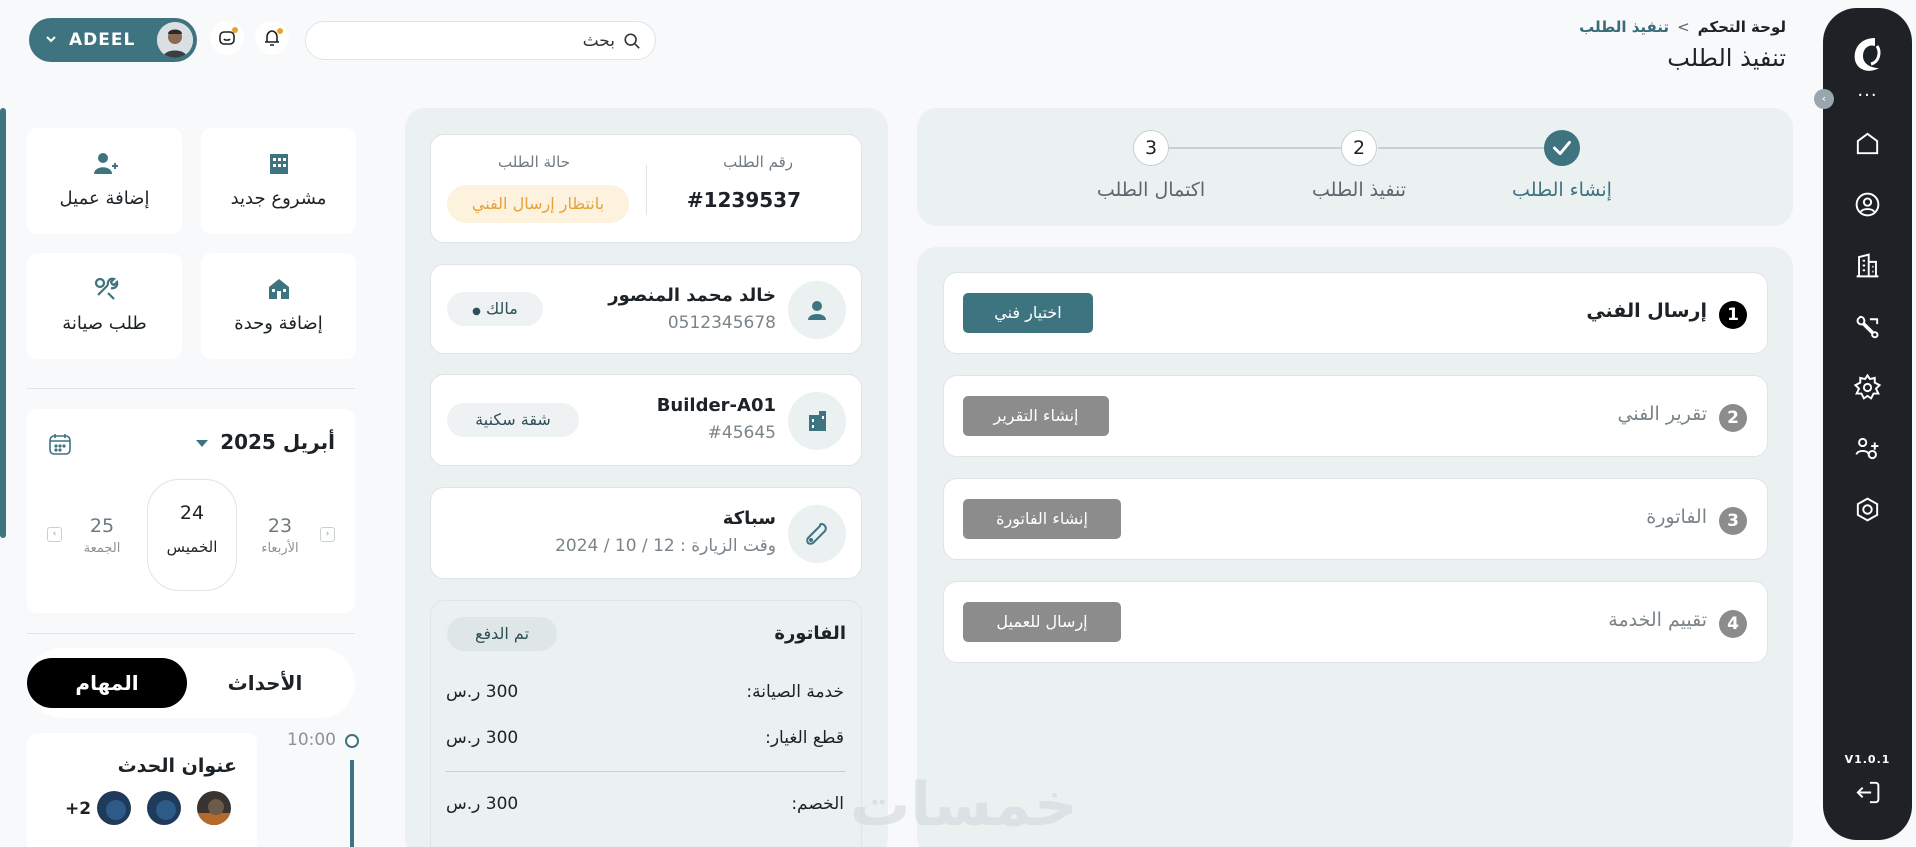 This screenshot has height=847, width=1916. I want to click on breadcrumb-current: تنفيذ الطلب, so click(1624, 27).